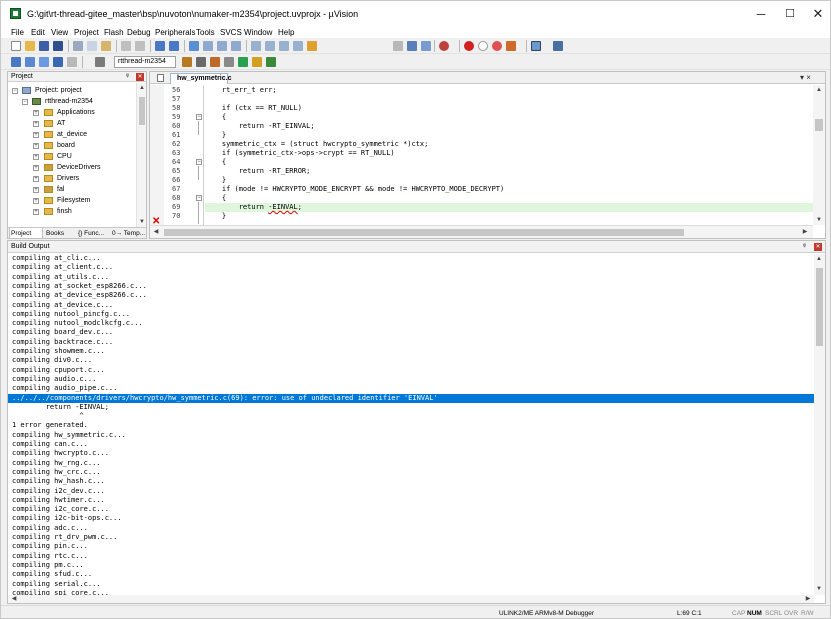 The width and height of the screenshot is (831, 619). What do you see at coordinates (92, 46) in the screenshot?
I see `copy-icon` at bounding box center [92, 46].